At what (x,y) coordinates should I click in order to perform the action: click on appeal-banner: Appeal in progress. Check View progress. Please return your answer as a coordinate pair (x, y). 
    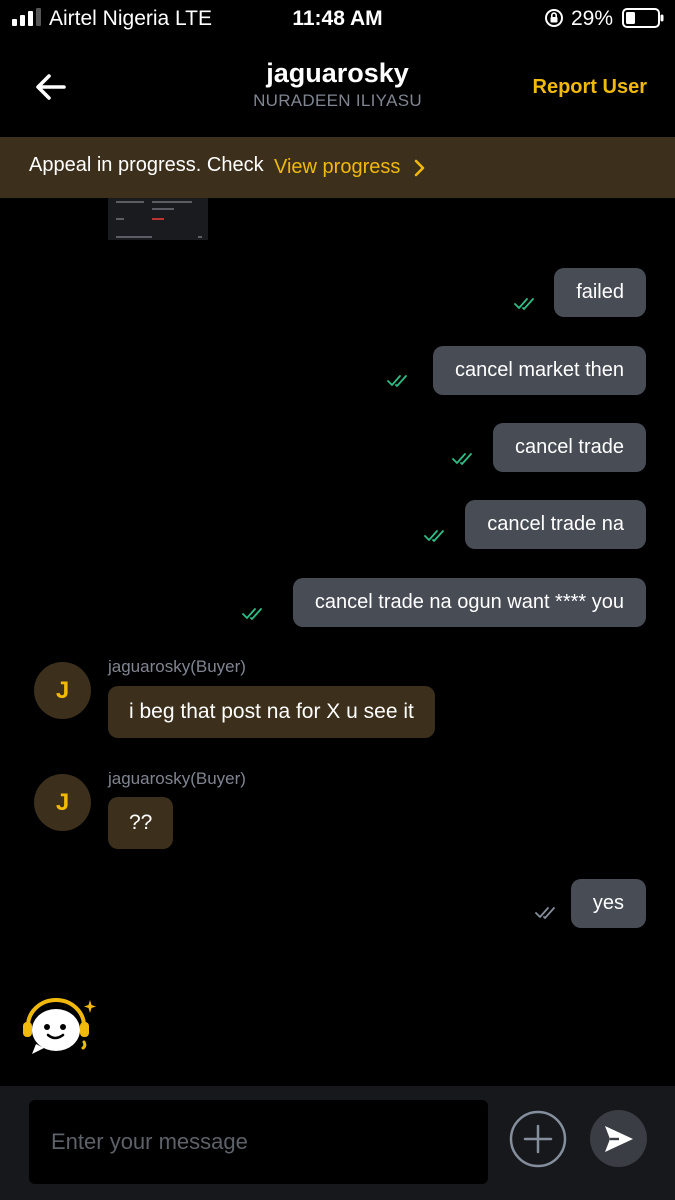
    Looking at the image, I should click on (337, 167).